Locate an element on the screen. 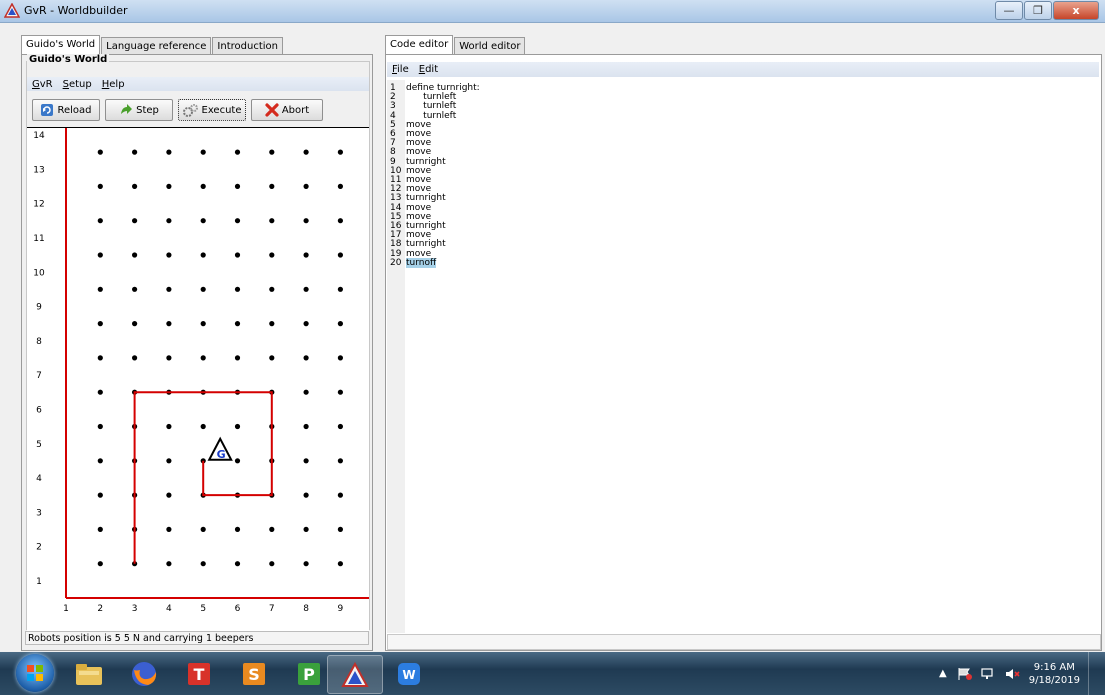 Image resolution: width=1105 pixels, height=695 pixels. abort-label: Abort is located at coordinates (295, 110).